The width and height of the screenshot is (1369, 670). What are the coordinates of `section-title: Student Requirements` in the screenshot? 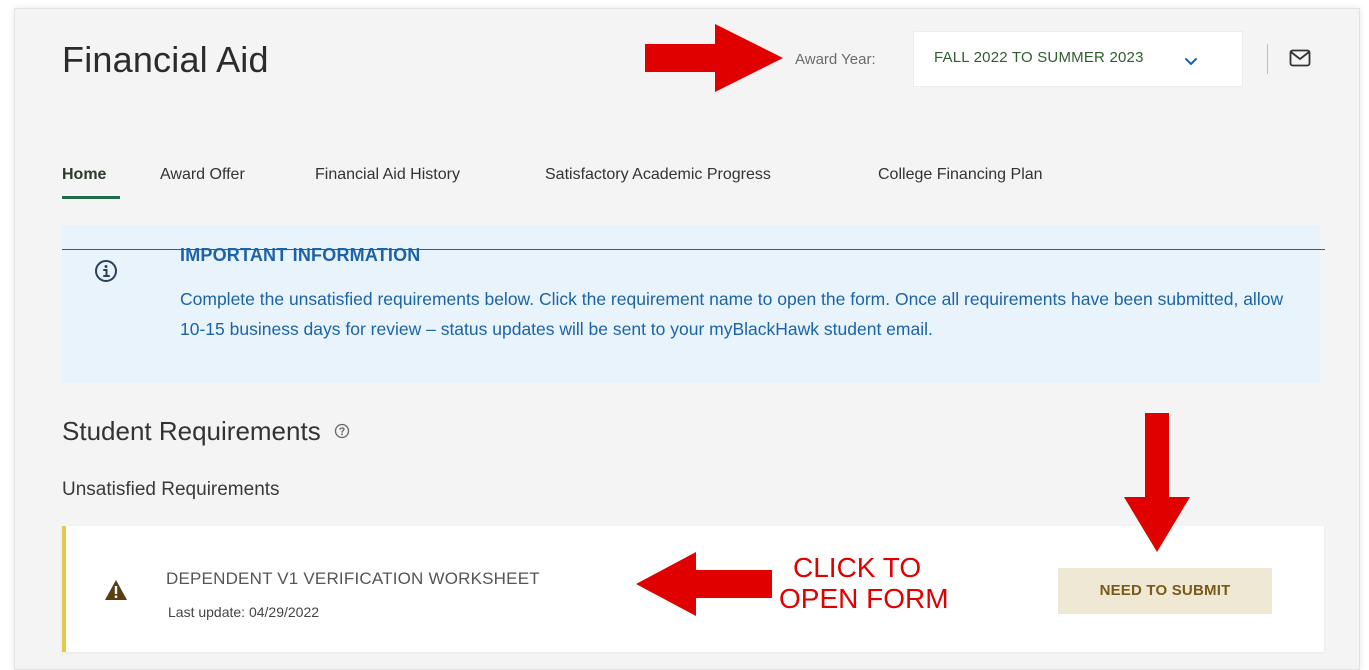 It's located at (206, 431).